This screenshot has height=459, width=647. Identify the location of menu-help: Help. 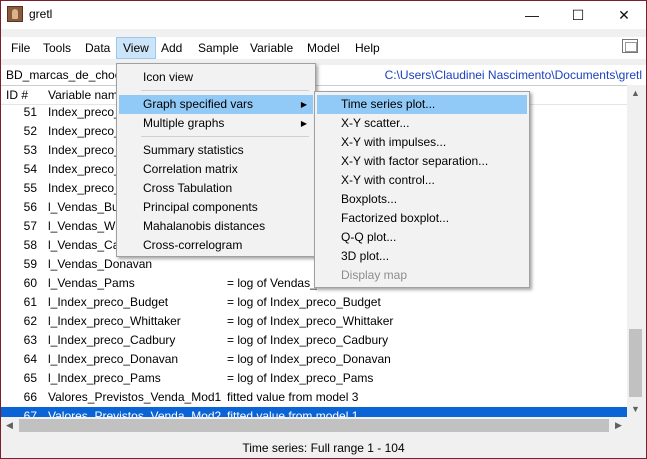
(367, 48).